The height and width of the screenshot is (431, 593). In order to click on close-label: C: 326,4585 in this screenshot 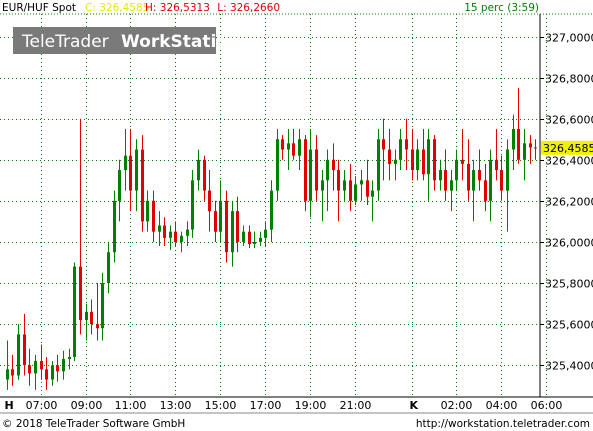, I will do `click(117, 8)`.